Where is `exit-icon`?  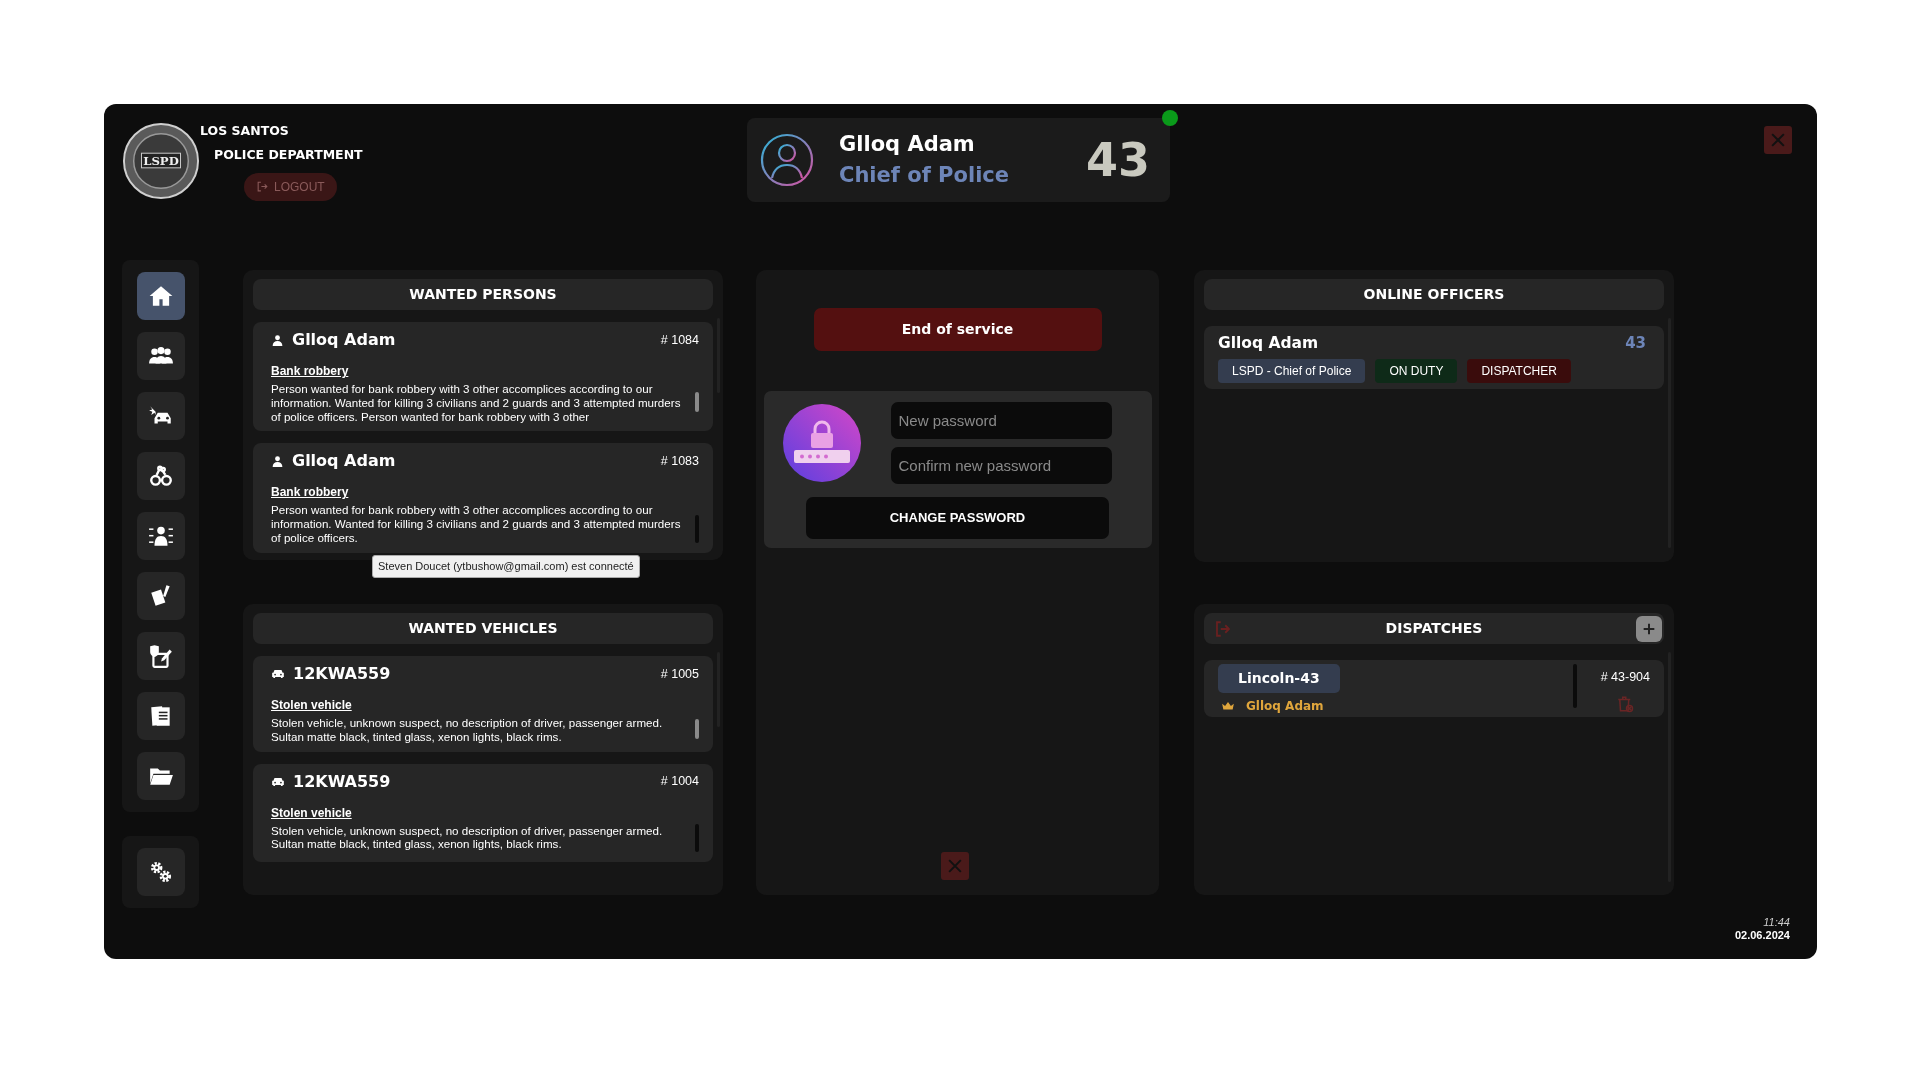
exit-icon is located at coordinates (1223, 629).